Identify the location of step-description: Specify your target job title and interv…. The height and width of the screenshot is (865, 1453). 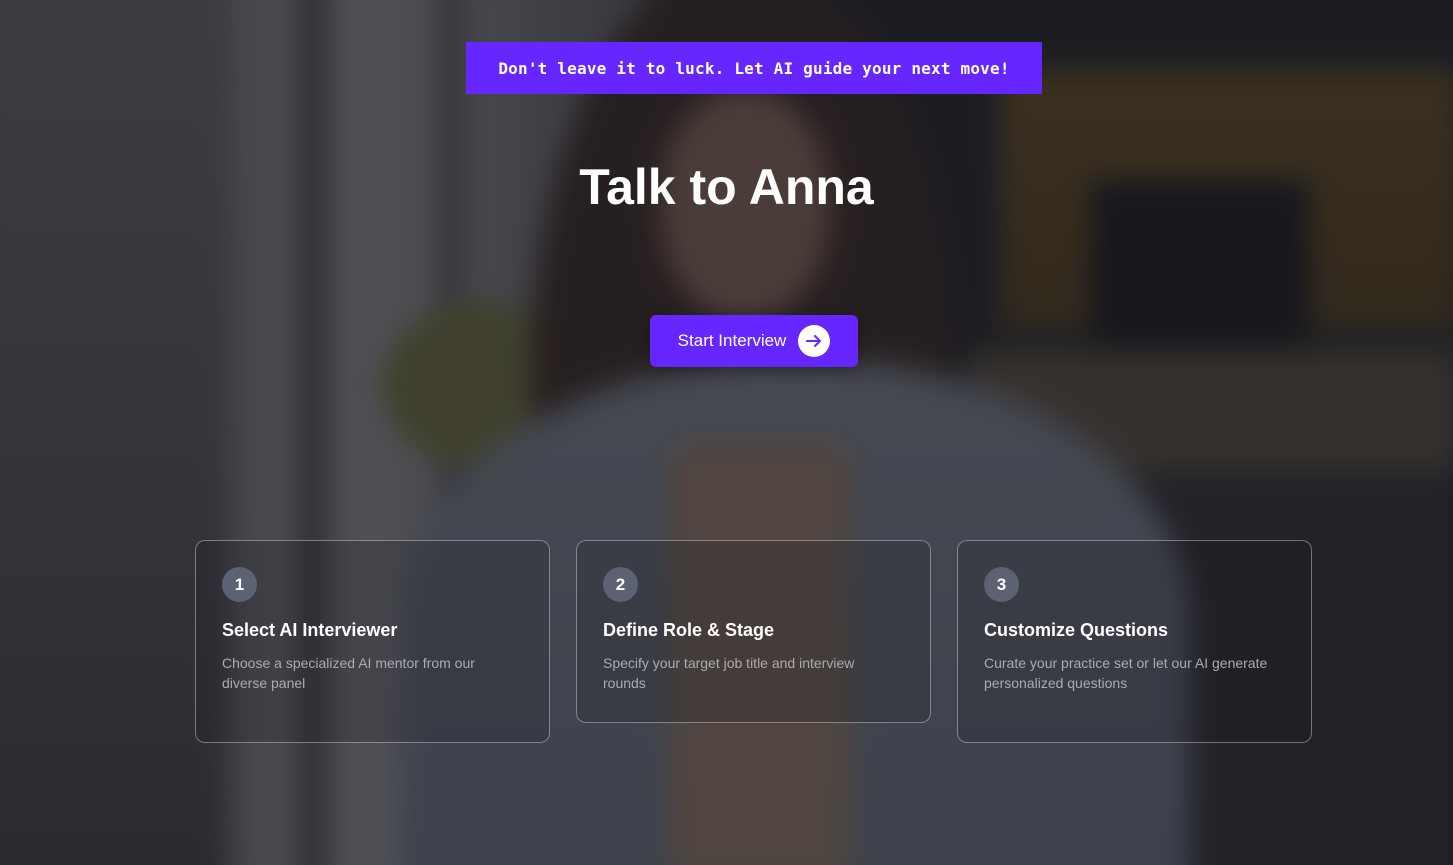
(729, 673).